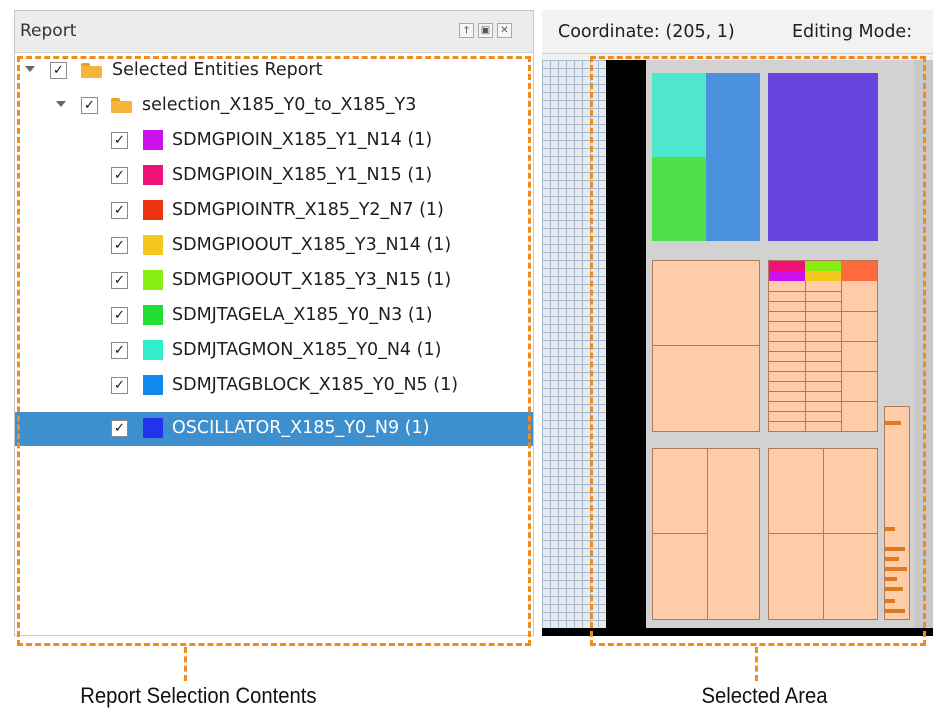 The height and width of the screenshot is (714, 933). I want to click on float-icon: ▣, so click(485, 30).